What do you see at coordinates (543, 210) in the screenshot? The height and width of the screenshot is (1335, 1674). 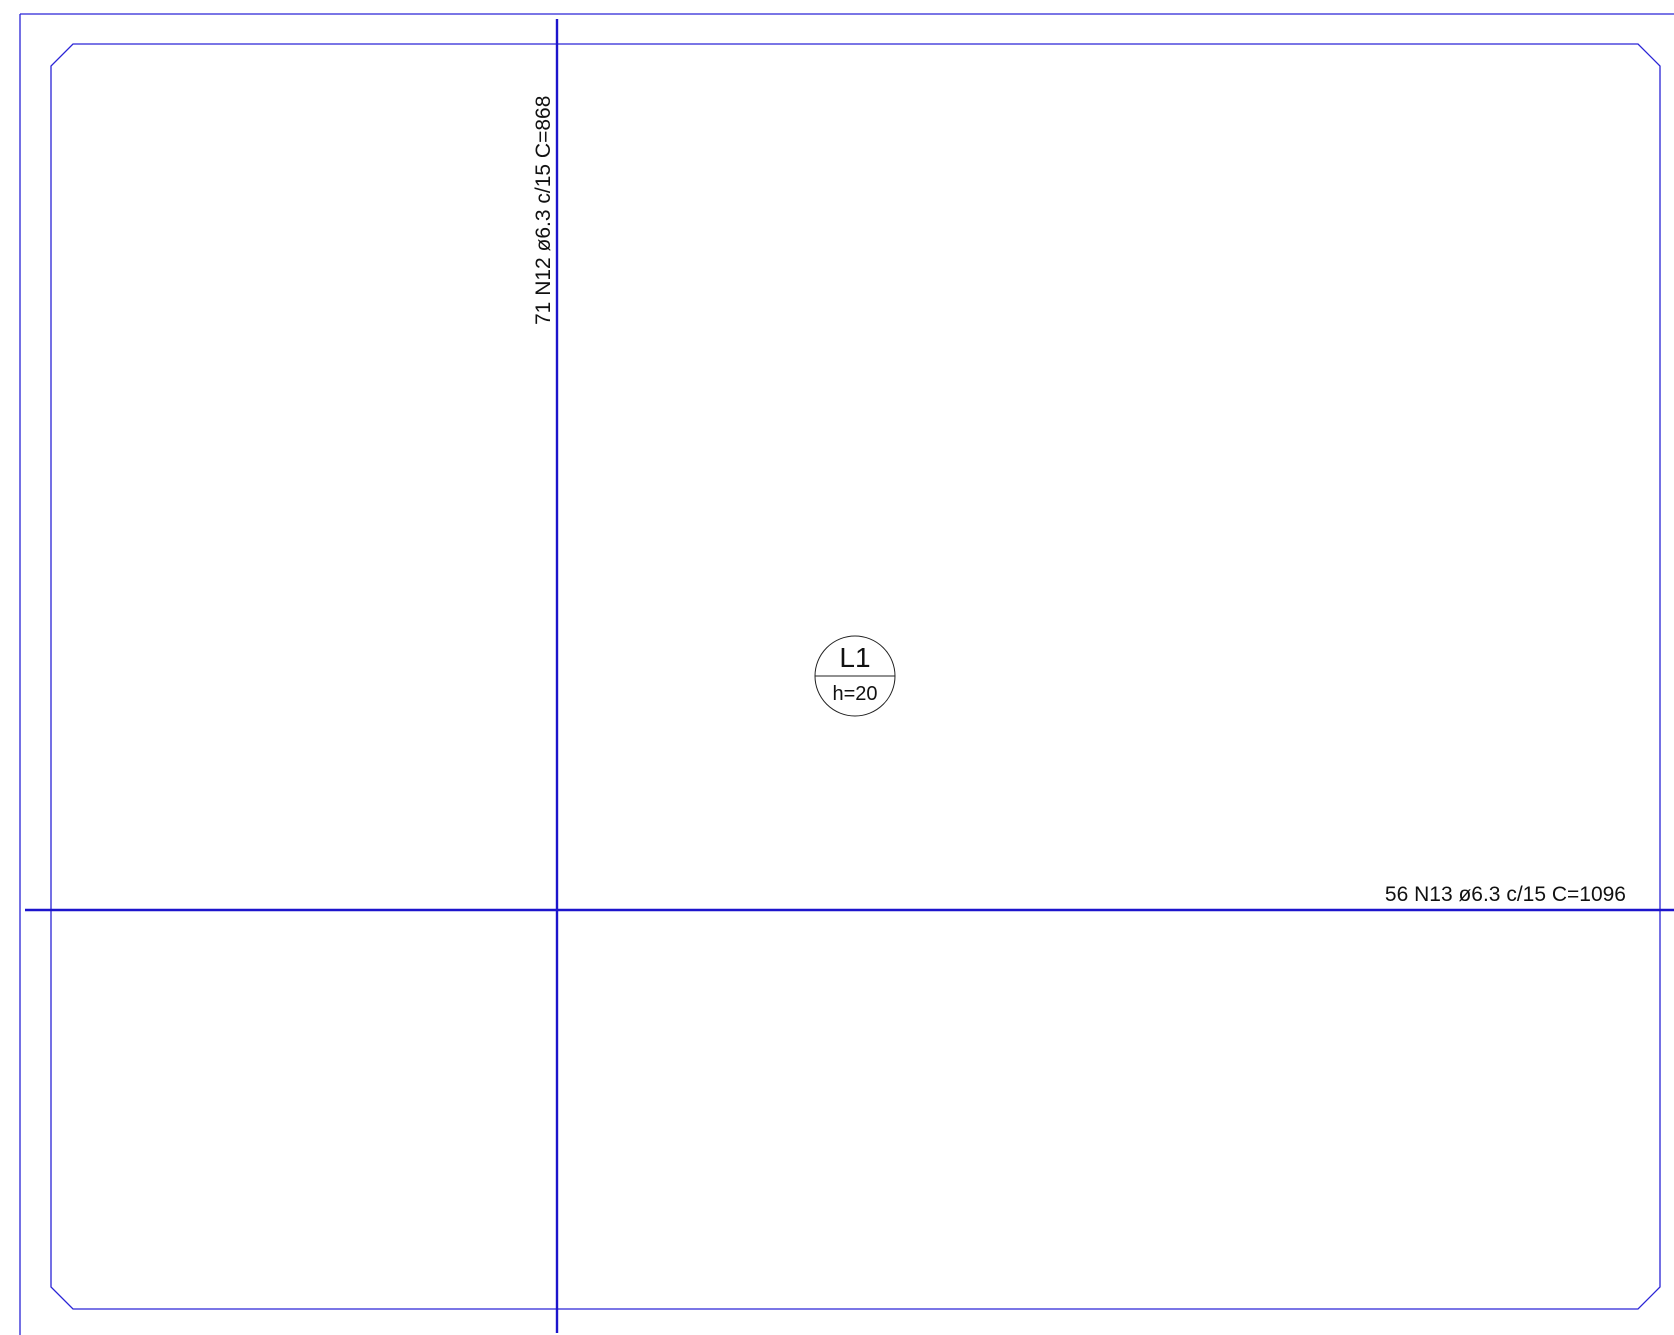 I see `vertical-rebar-label: 71 N12 ø6.3 c/15 C=868` at bounding box center [543, 210].